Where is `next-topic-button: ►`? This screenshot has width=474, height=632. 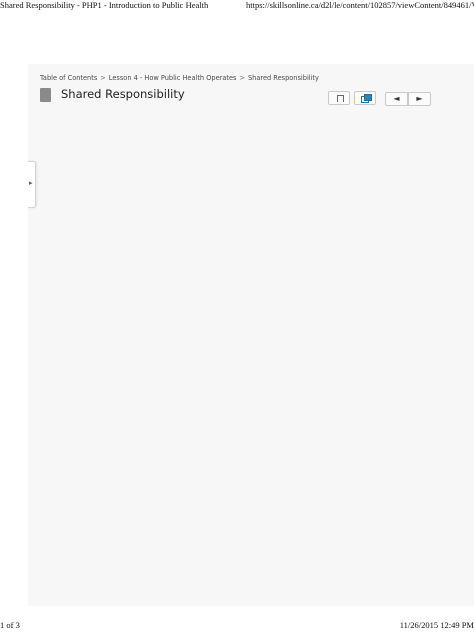
next-topic-button: ► is located at coordinates (419, 99).